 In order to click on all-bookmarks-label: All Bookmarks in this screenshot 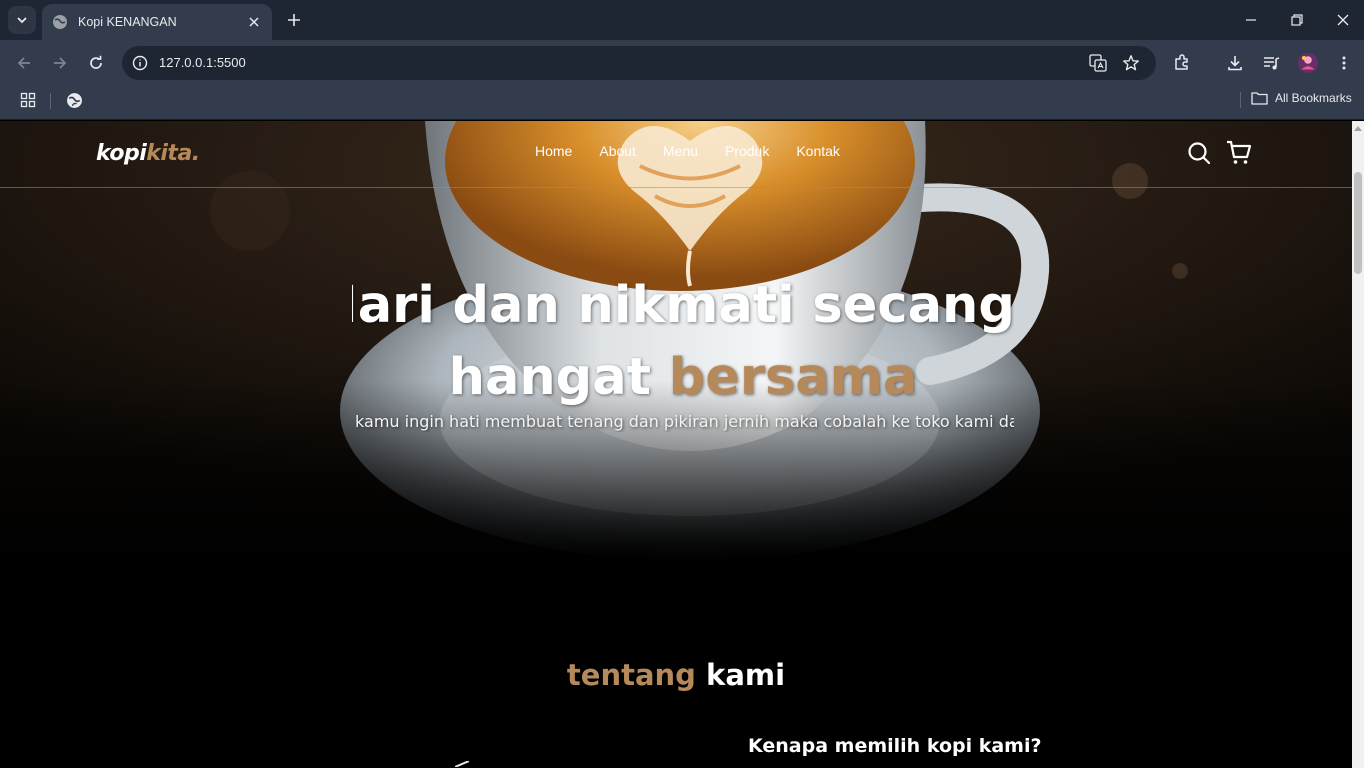, I will do `click(1313, 98)`.